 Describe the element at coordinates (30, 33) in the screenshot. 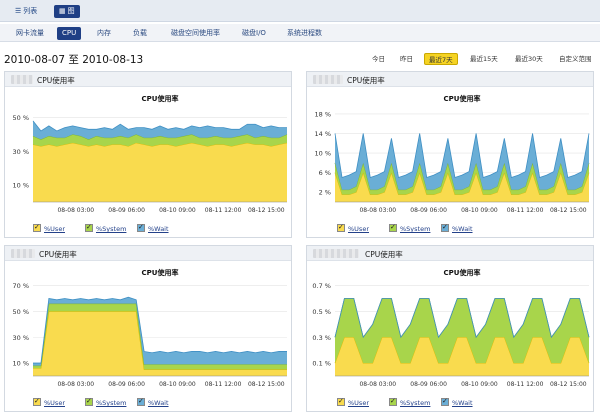

I see `tab-network-traffic: 网卡流量` at that location.